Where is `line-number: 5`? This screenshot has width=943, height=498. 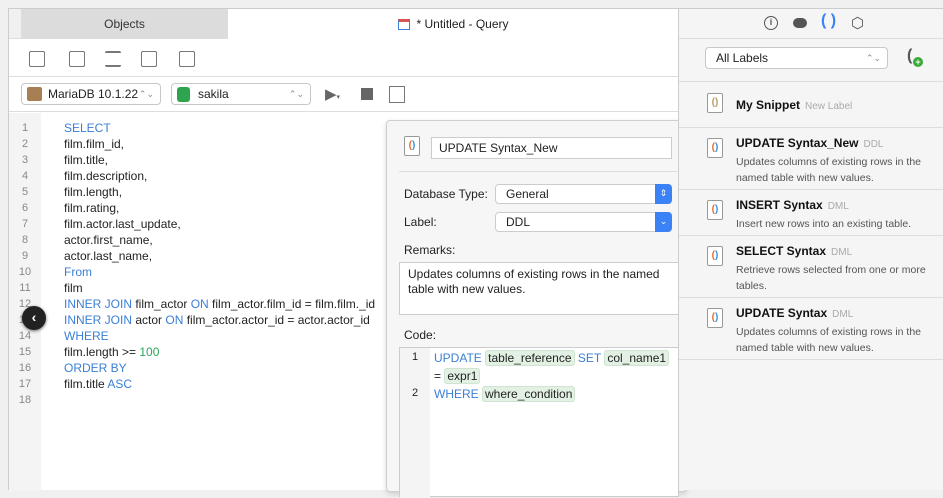 line-number: 5 is located at coordinates (25, 192).